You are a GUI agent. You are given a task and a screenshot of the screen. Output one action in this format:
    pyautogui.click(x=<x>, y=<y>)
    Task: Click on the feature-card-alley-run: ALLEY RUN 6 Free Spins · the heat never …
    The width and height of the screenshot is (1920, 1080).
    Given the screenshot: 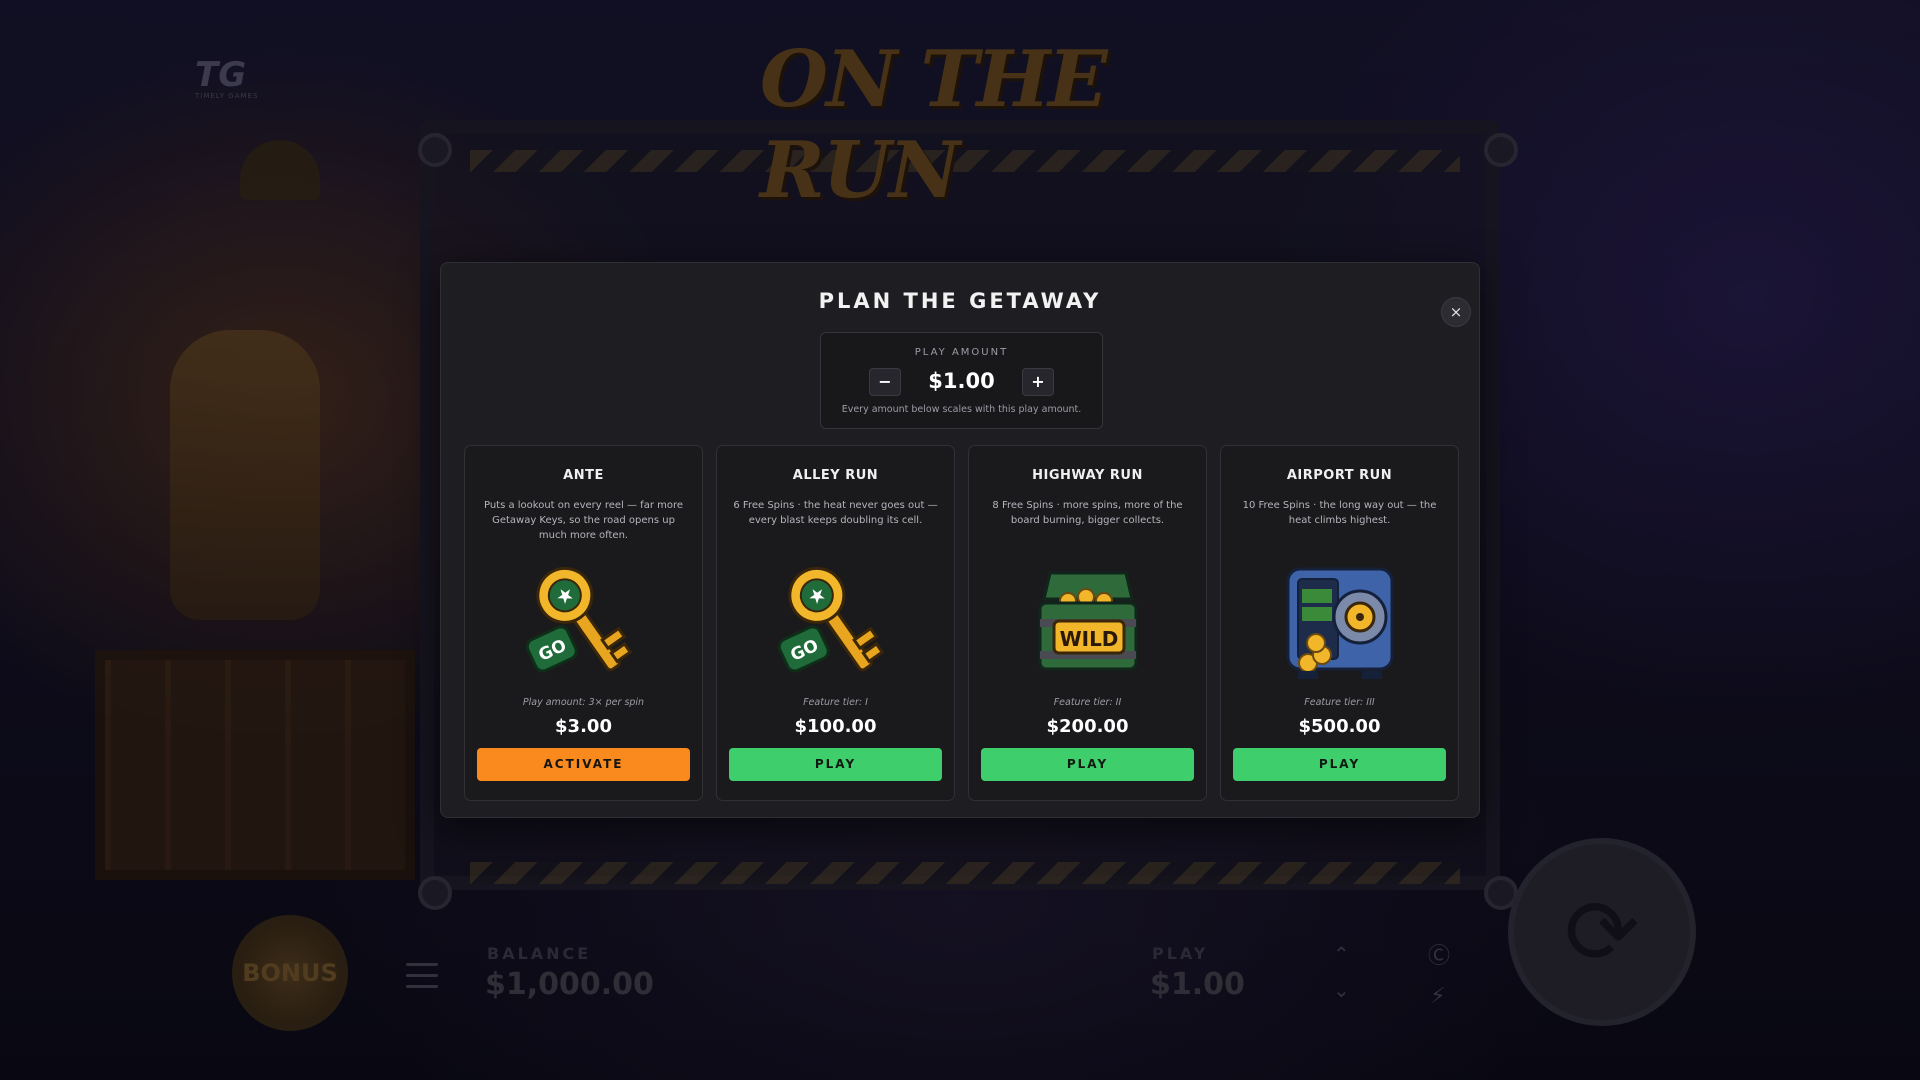 What is the action you would take?
    pyautogui.click(x=835, y=623)
    